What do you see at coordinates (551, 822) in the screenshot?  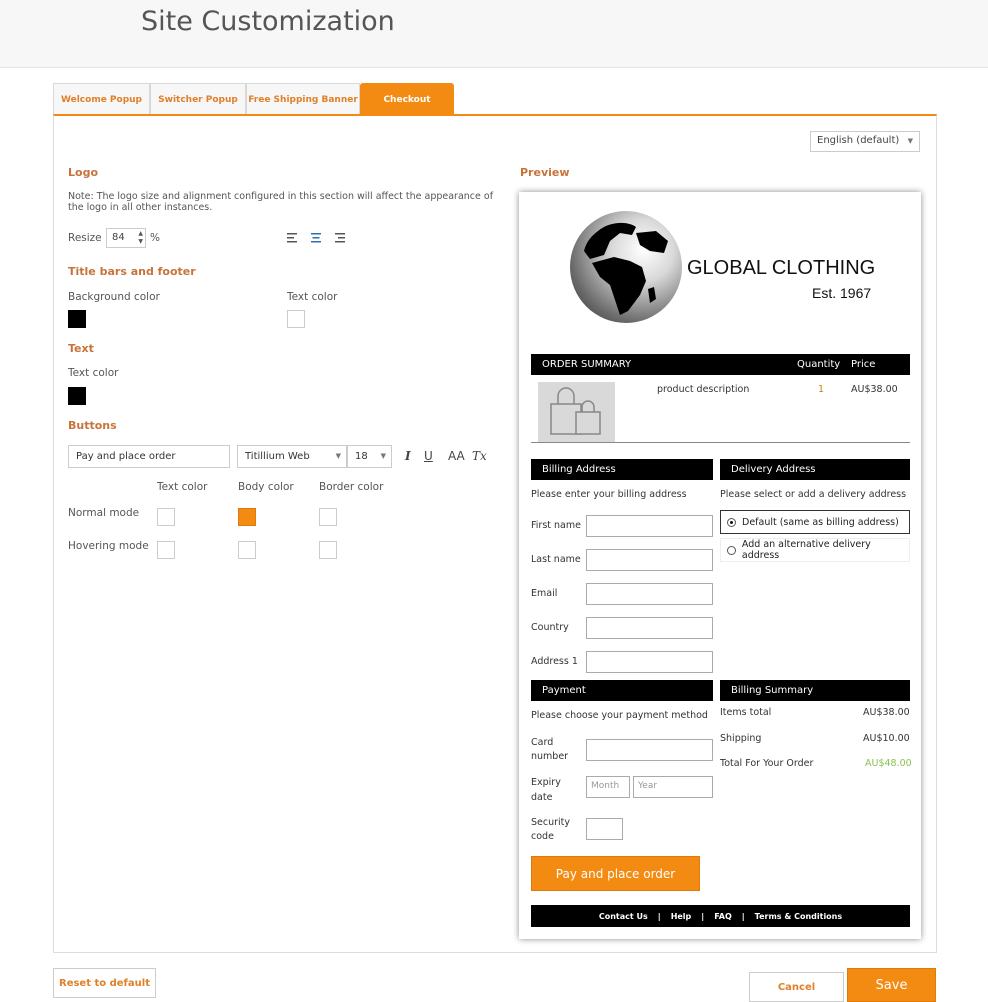 I see `security-code-label-line1: Security` at bounding box center [551, 822].